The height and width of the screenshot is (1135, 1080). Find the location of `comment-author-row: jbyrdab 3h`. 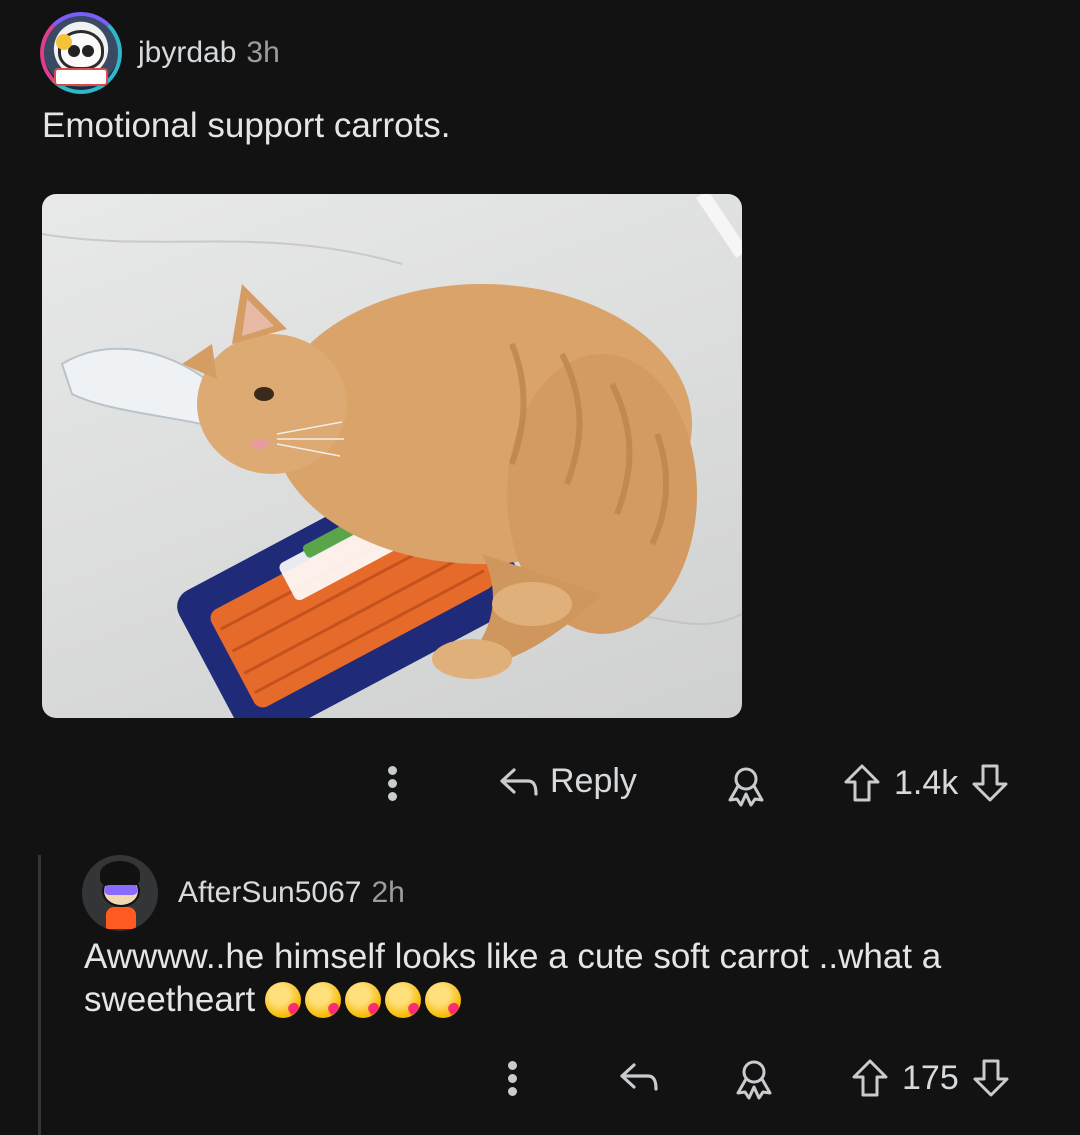

comment-author-row: jbyrdab 3h is located at coordinates (160, 53).